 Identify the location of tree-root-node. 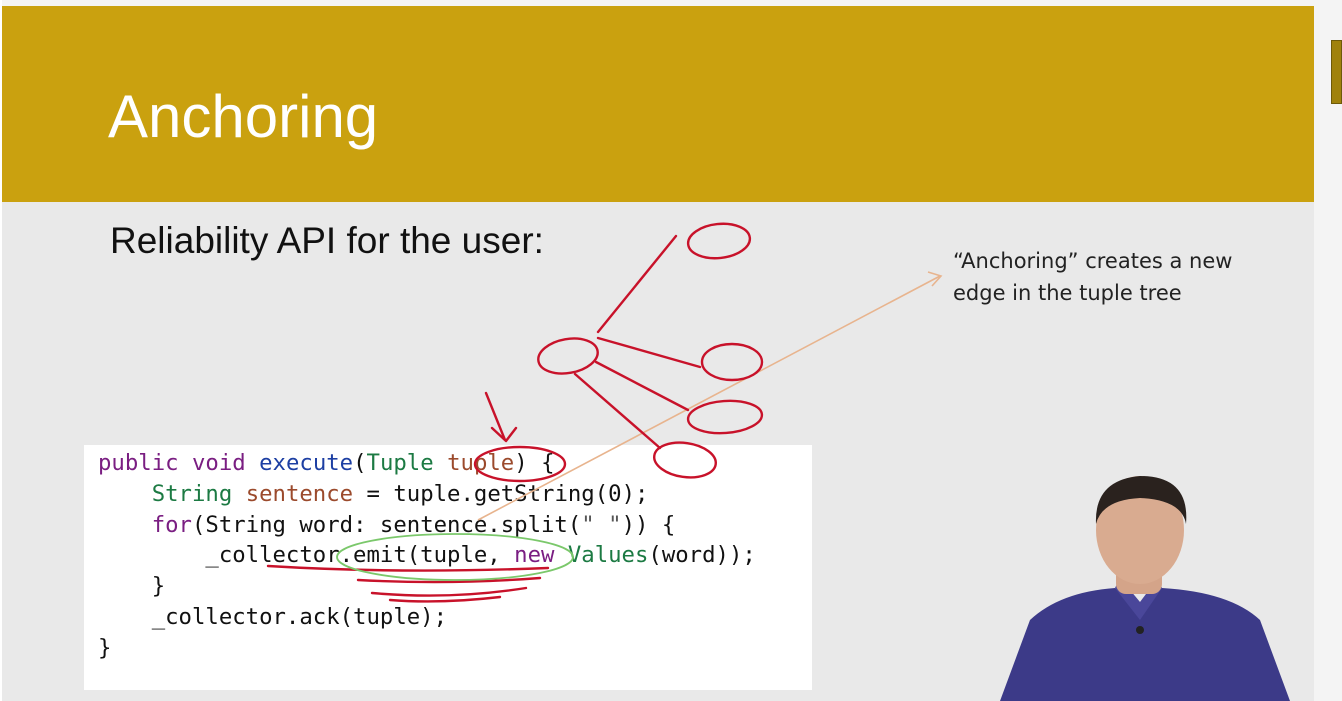
(568, 356).